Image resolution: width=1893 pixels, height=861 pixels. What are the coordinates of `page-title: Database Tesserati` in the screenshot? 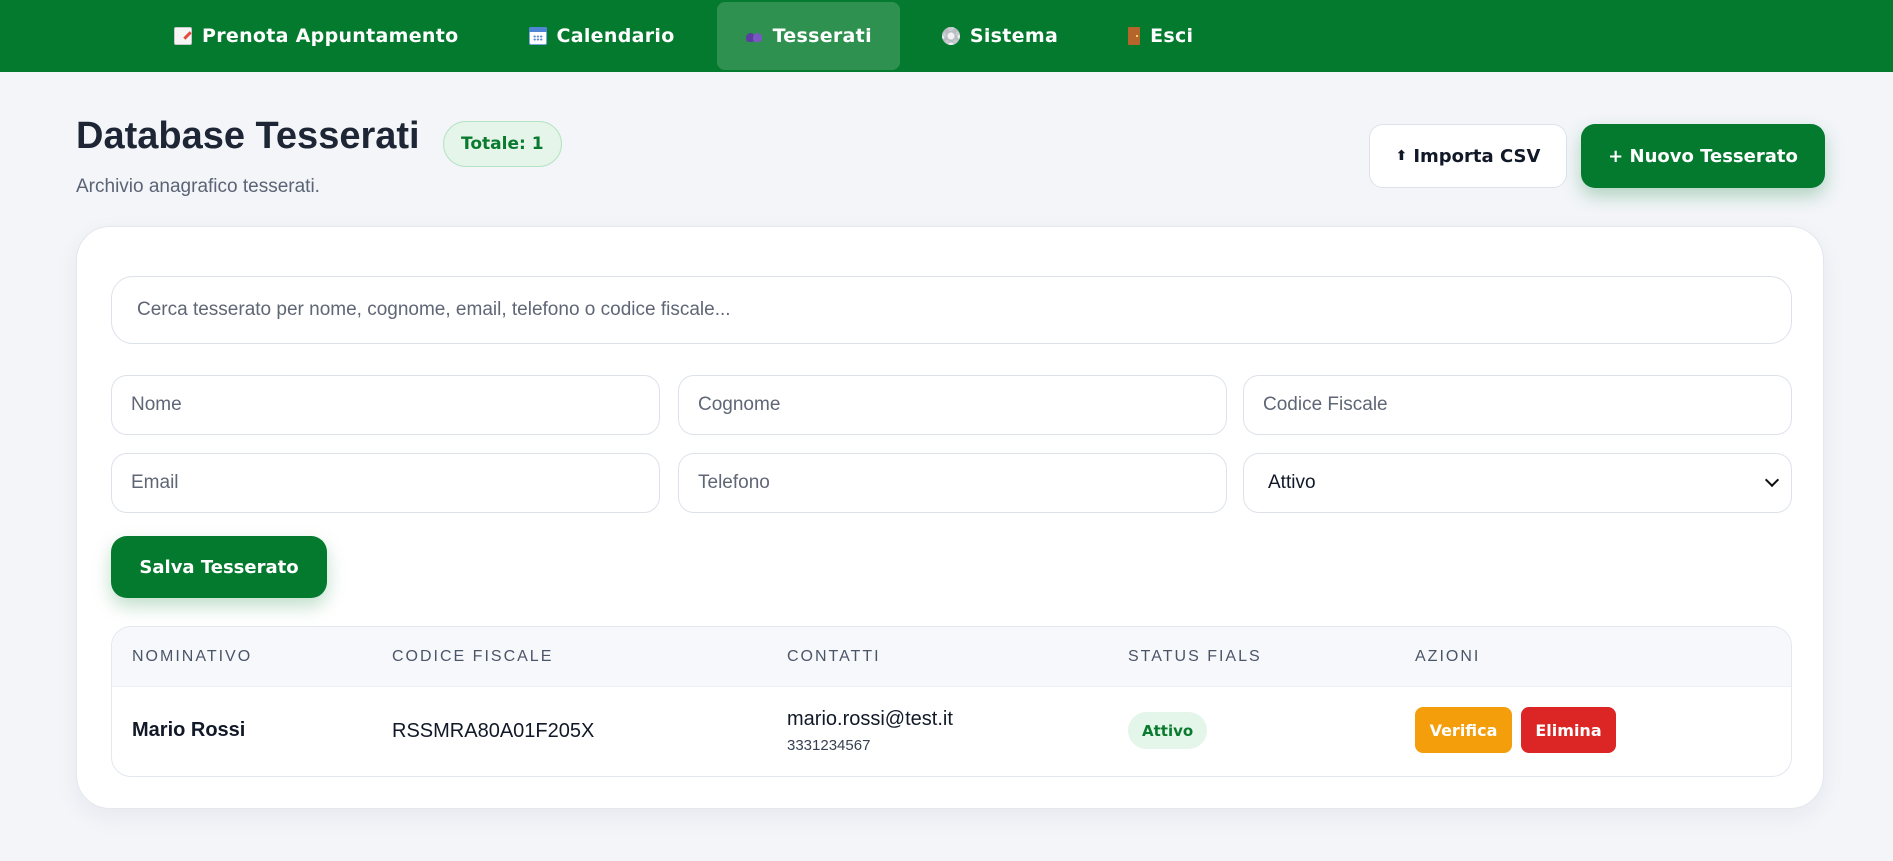 It's located at (248, 136).